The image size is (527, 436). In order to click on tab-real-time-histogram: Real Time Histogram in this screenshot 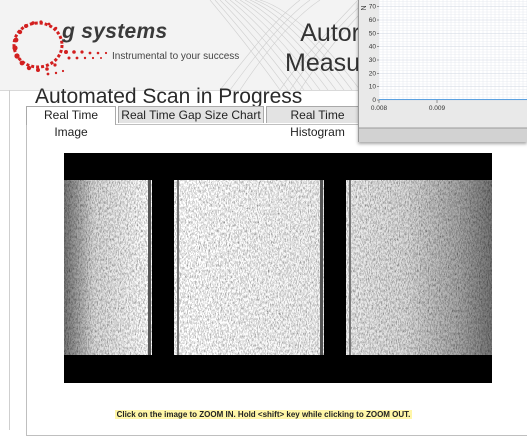, I will do `click(317, 122)`.